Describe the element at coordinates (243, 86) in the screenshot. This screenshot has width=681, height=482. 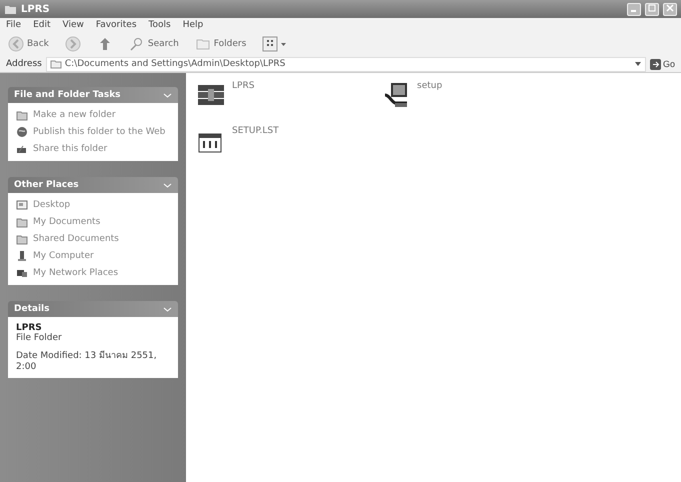
I see `file-name: LPRS` at that location.